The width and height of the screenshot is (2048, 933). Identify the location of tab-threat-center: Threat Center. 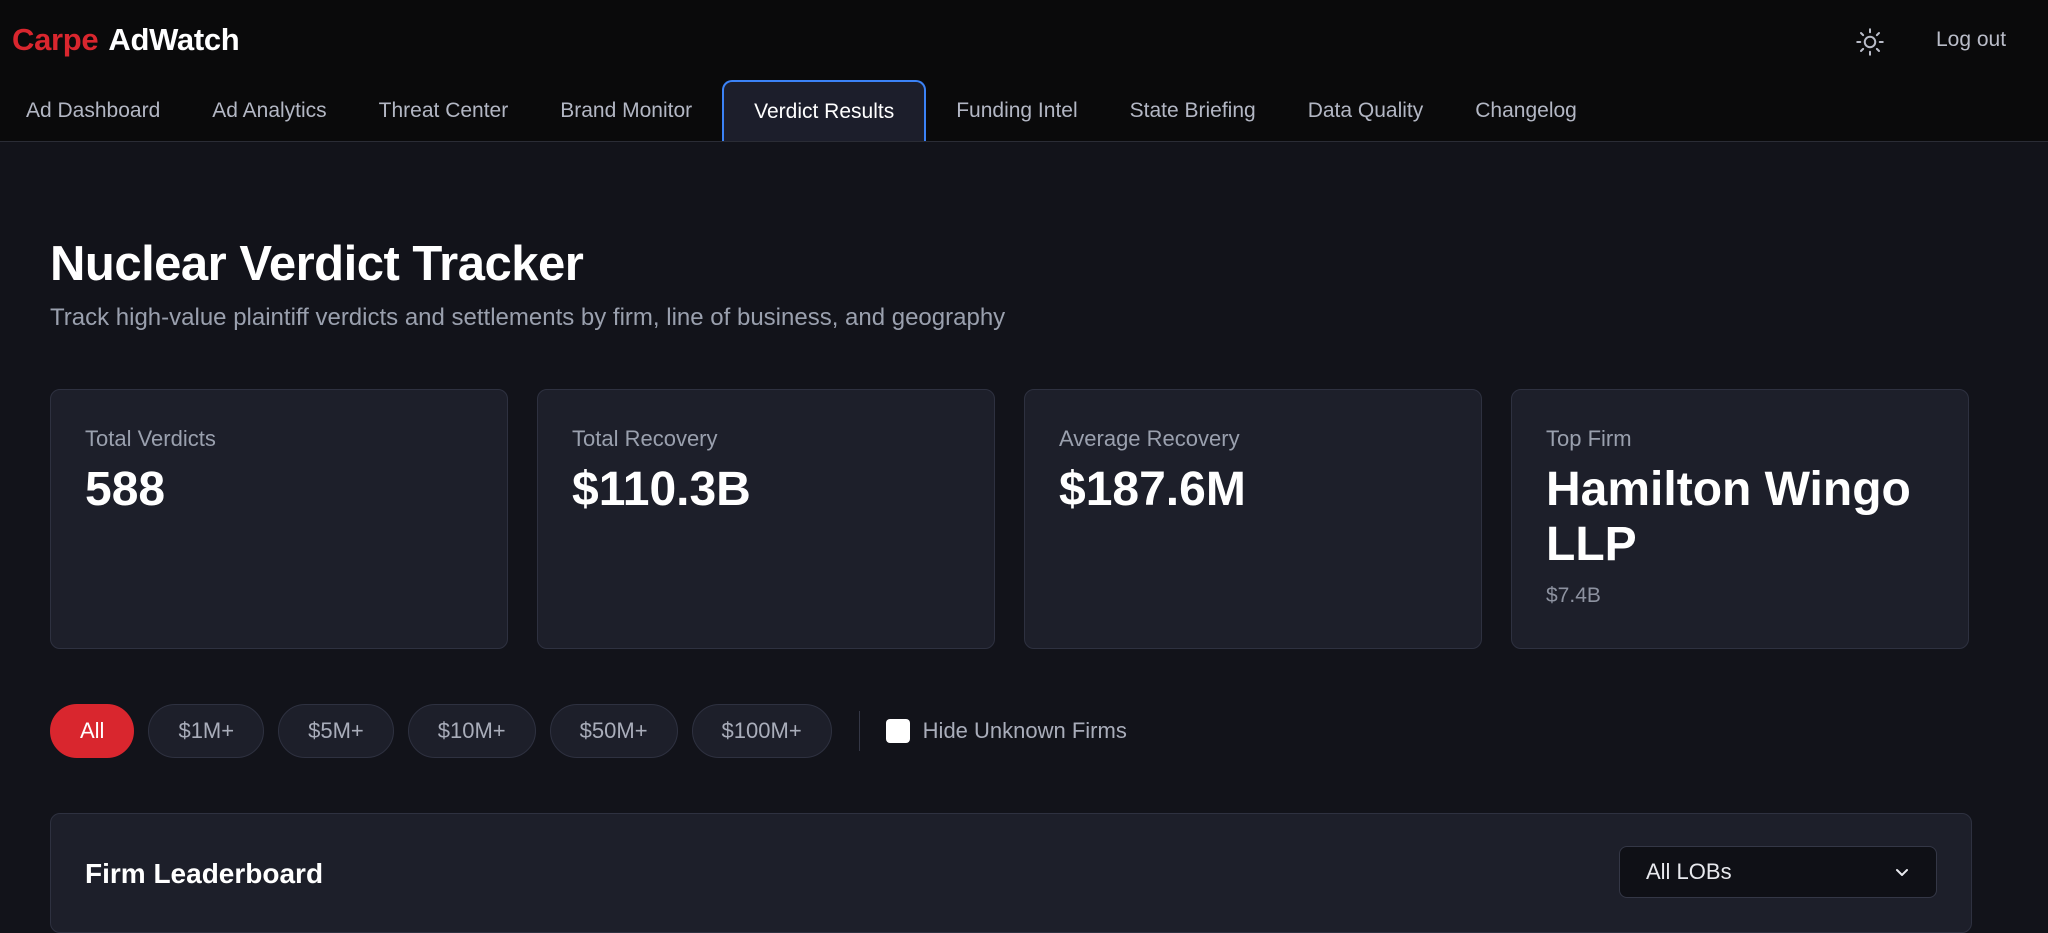
(444, 110).